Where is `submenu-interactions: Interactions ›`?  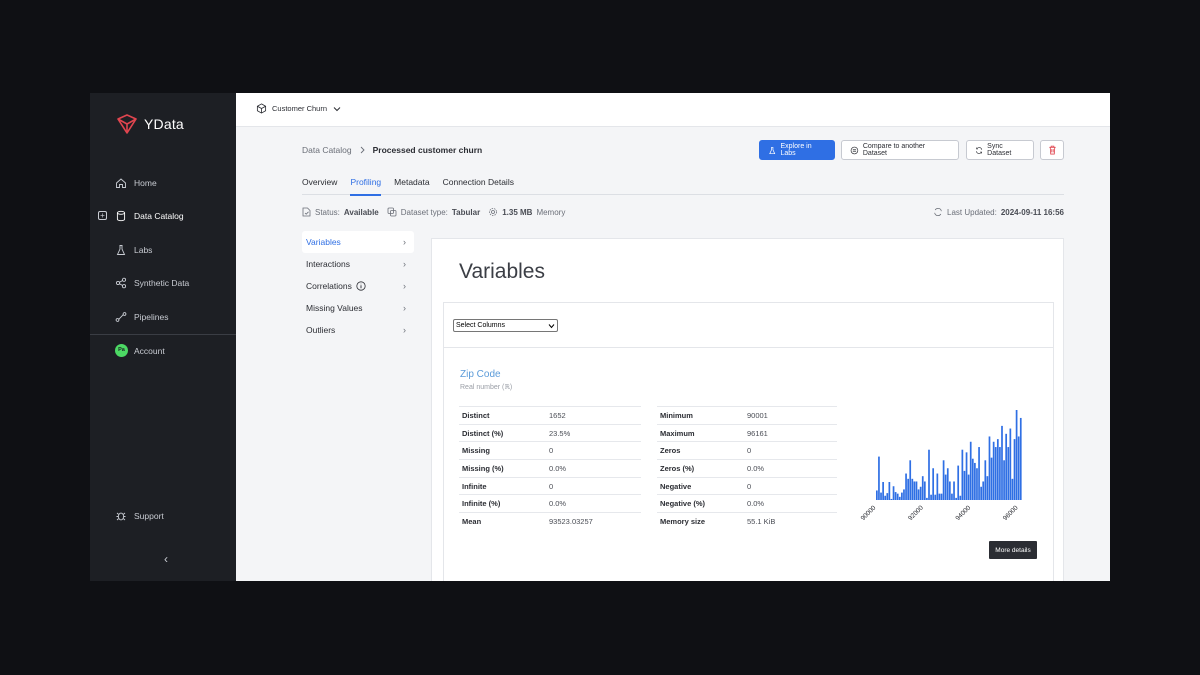 submenu-interactions: Interactions › is located at coordinates (358, 264).